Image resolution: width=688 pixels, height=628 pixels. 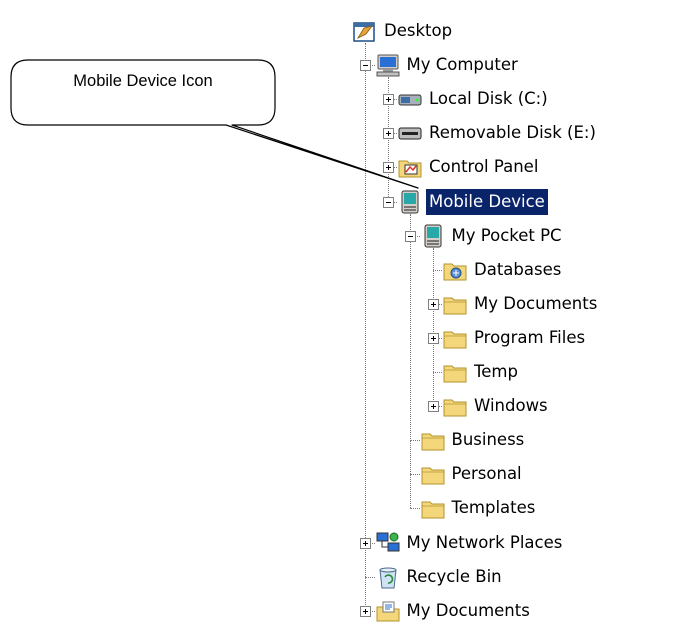 I want to click on tree-node-my-pocket-pc: My Pocket PC, so click(x=492, y=236).